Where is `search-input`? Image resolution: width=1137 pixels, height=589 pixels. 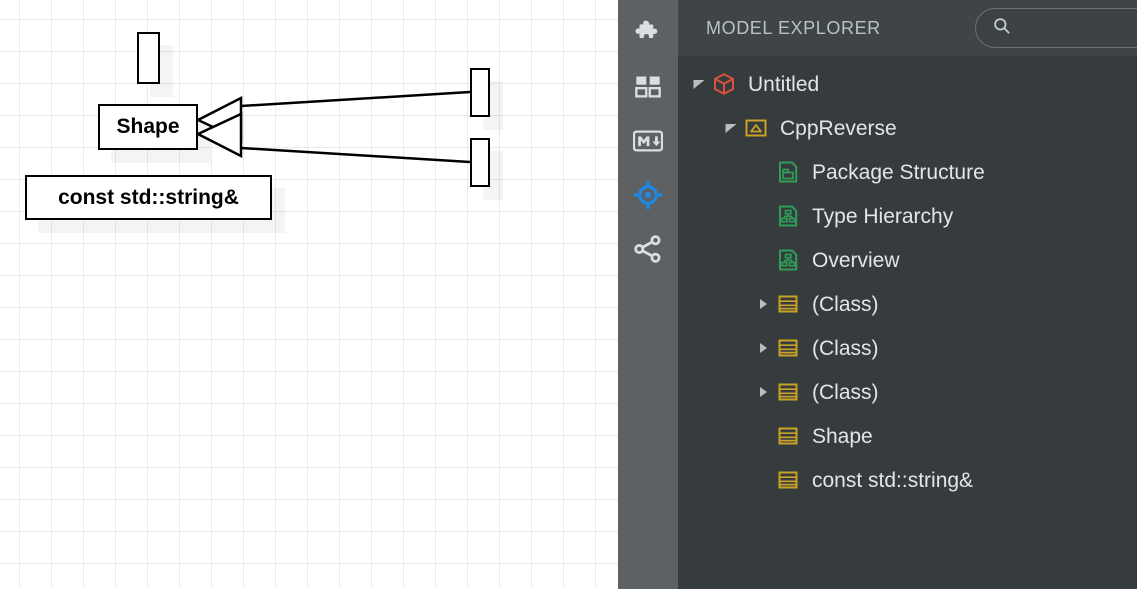 search-input is located at coordinates (1079, 28).